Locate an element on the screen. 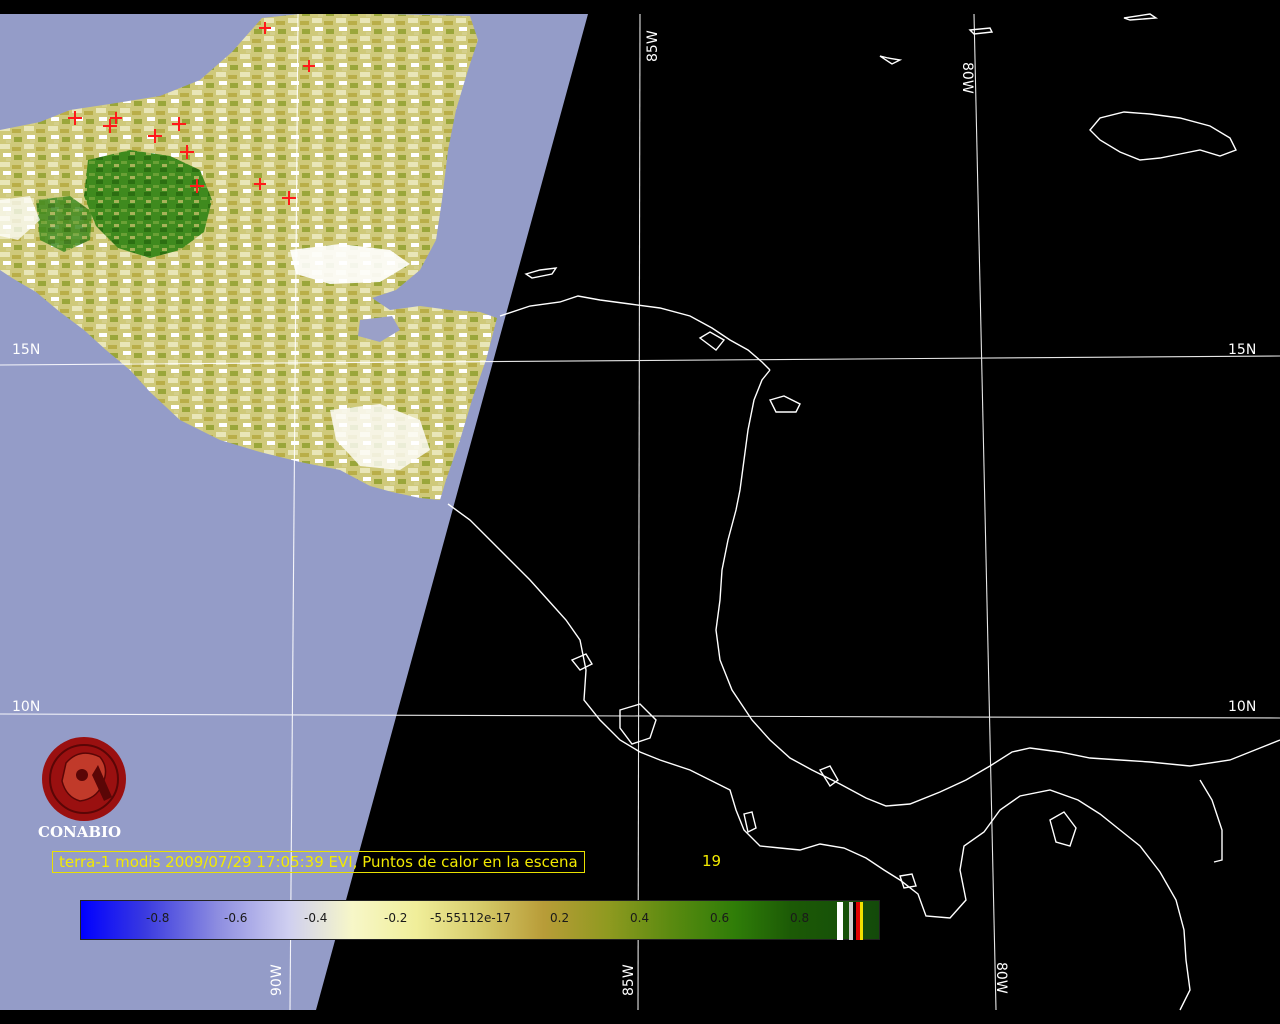 This screenshot has width=1280, height=1024. colorbar-tick-label: -0.6 is located at coordinates (236, 918).